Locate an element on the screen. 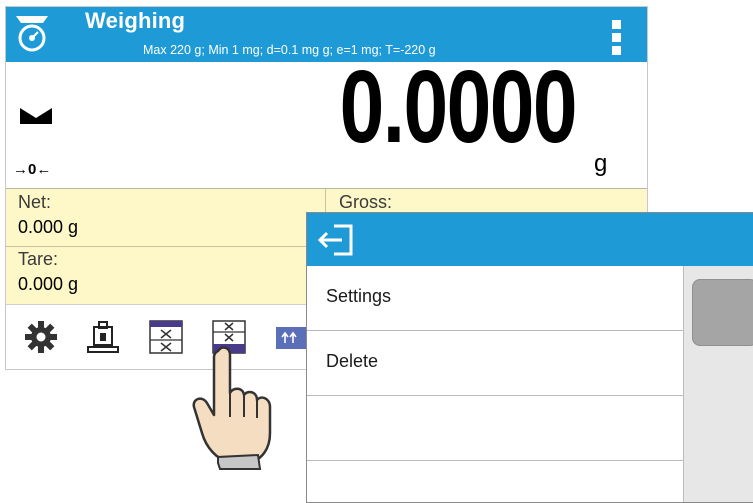 The height and width of the screenshot is (503, 753). gear-icon is located at coordinates (41, 337).